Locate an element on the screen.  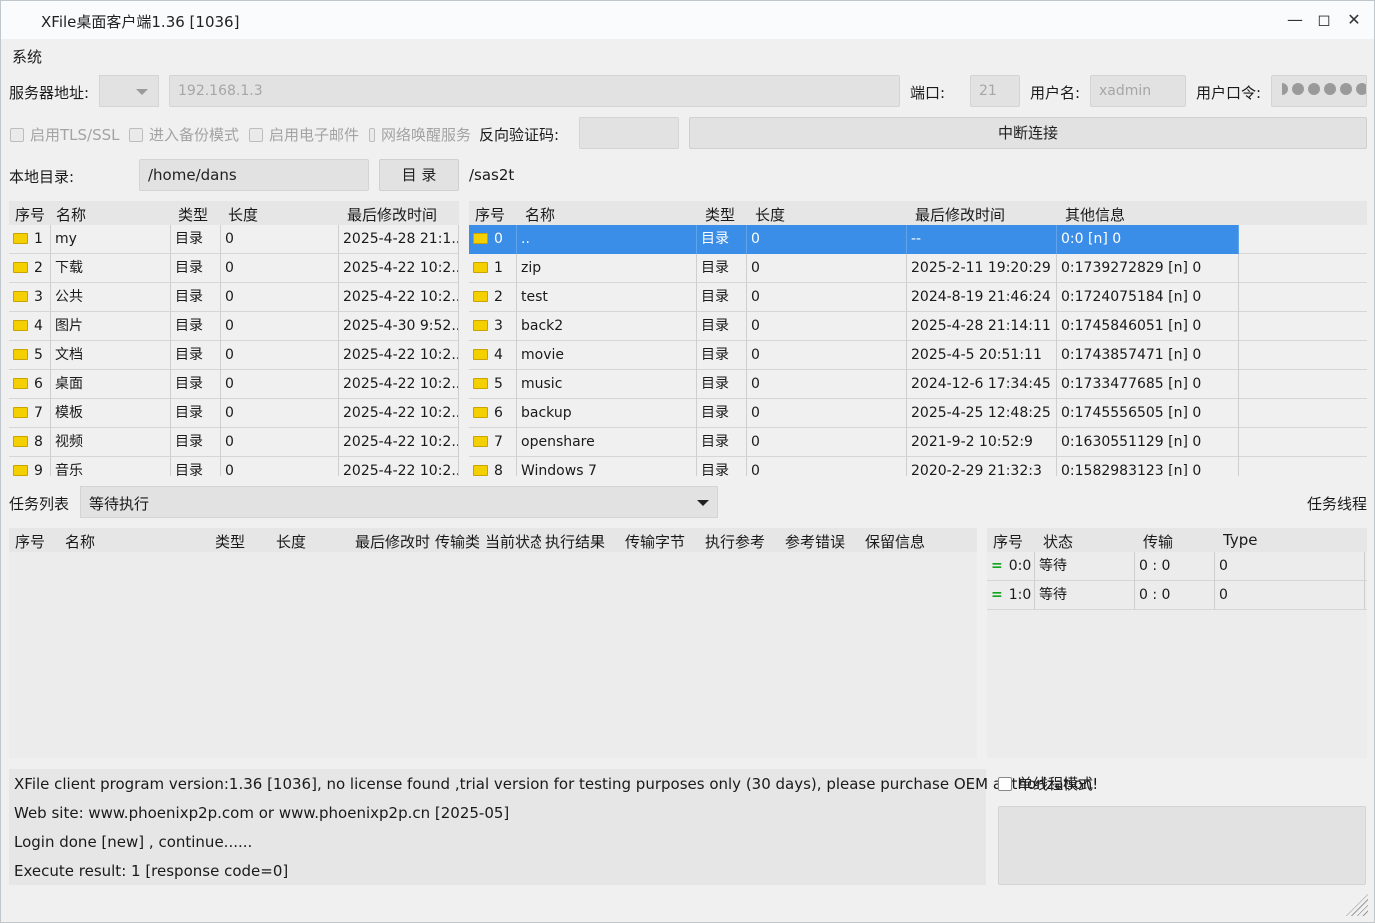
directory-button: 目 录 is located at coordinates (419, 175).